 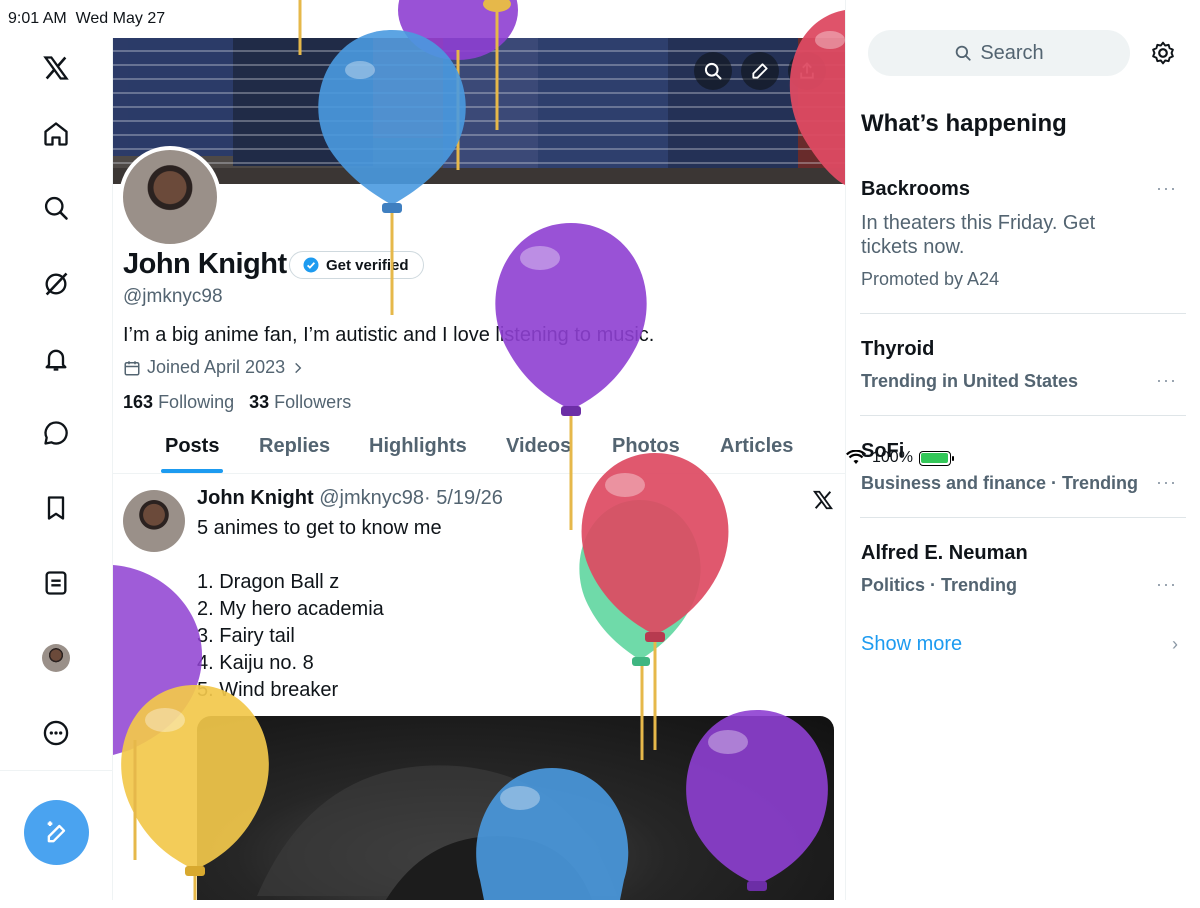 I want to click on trend-title: Alfred E. Neuman, so click(x=944, y=553).